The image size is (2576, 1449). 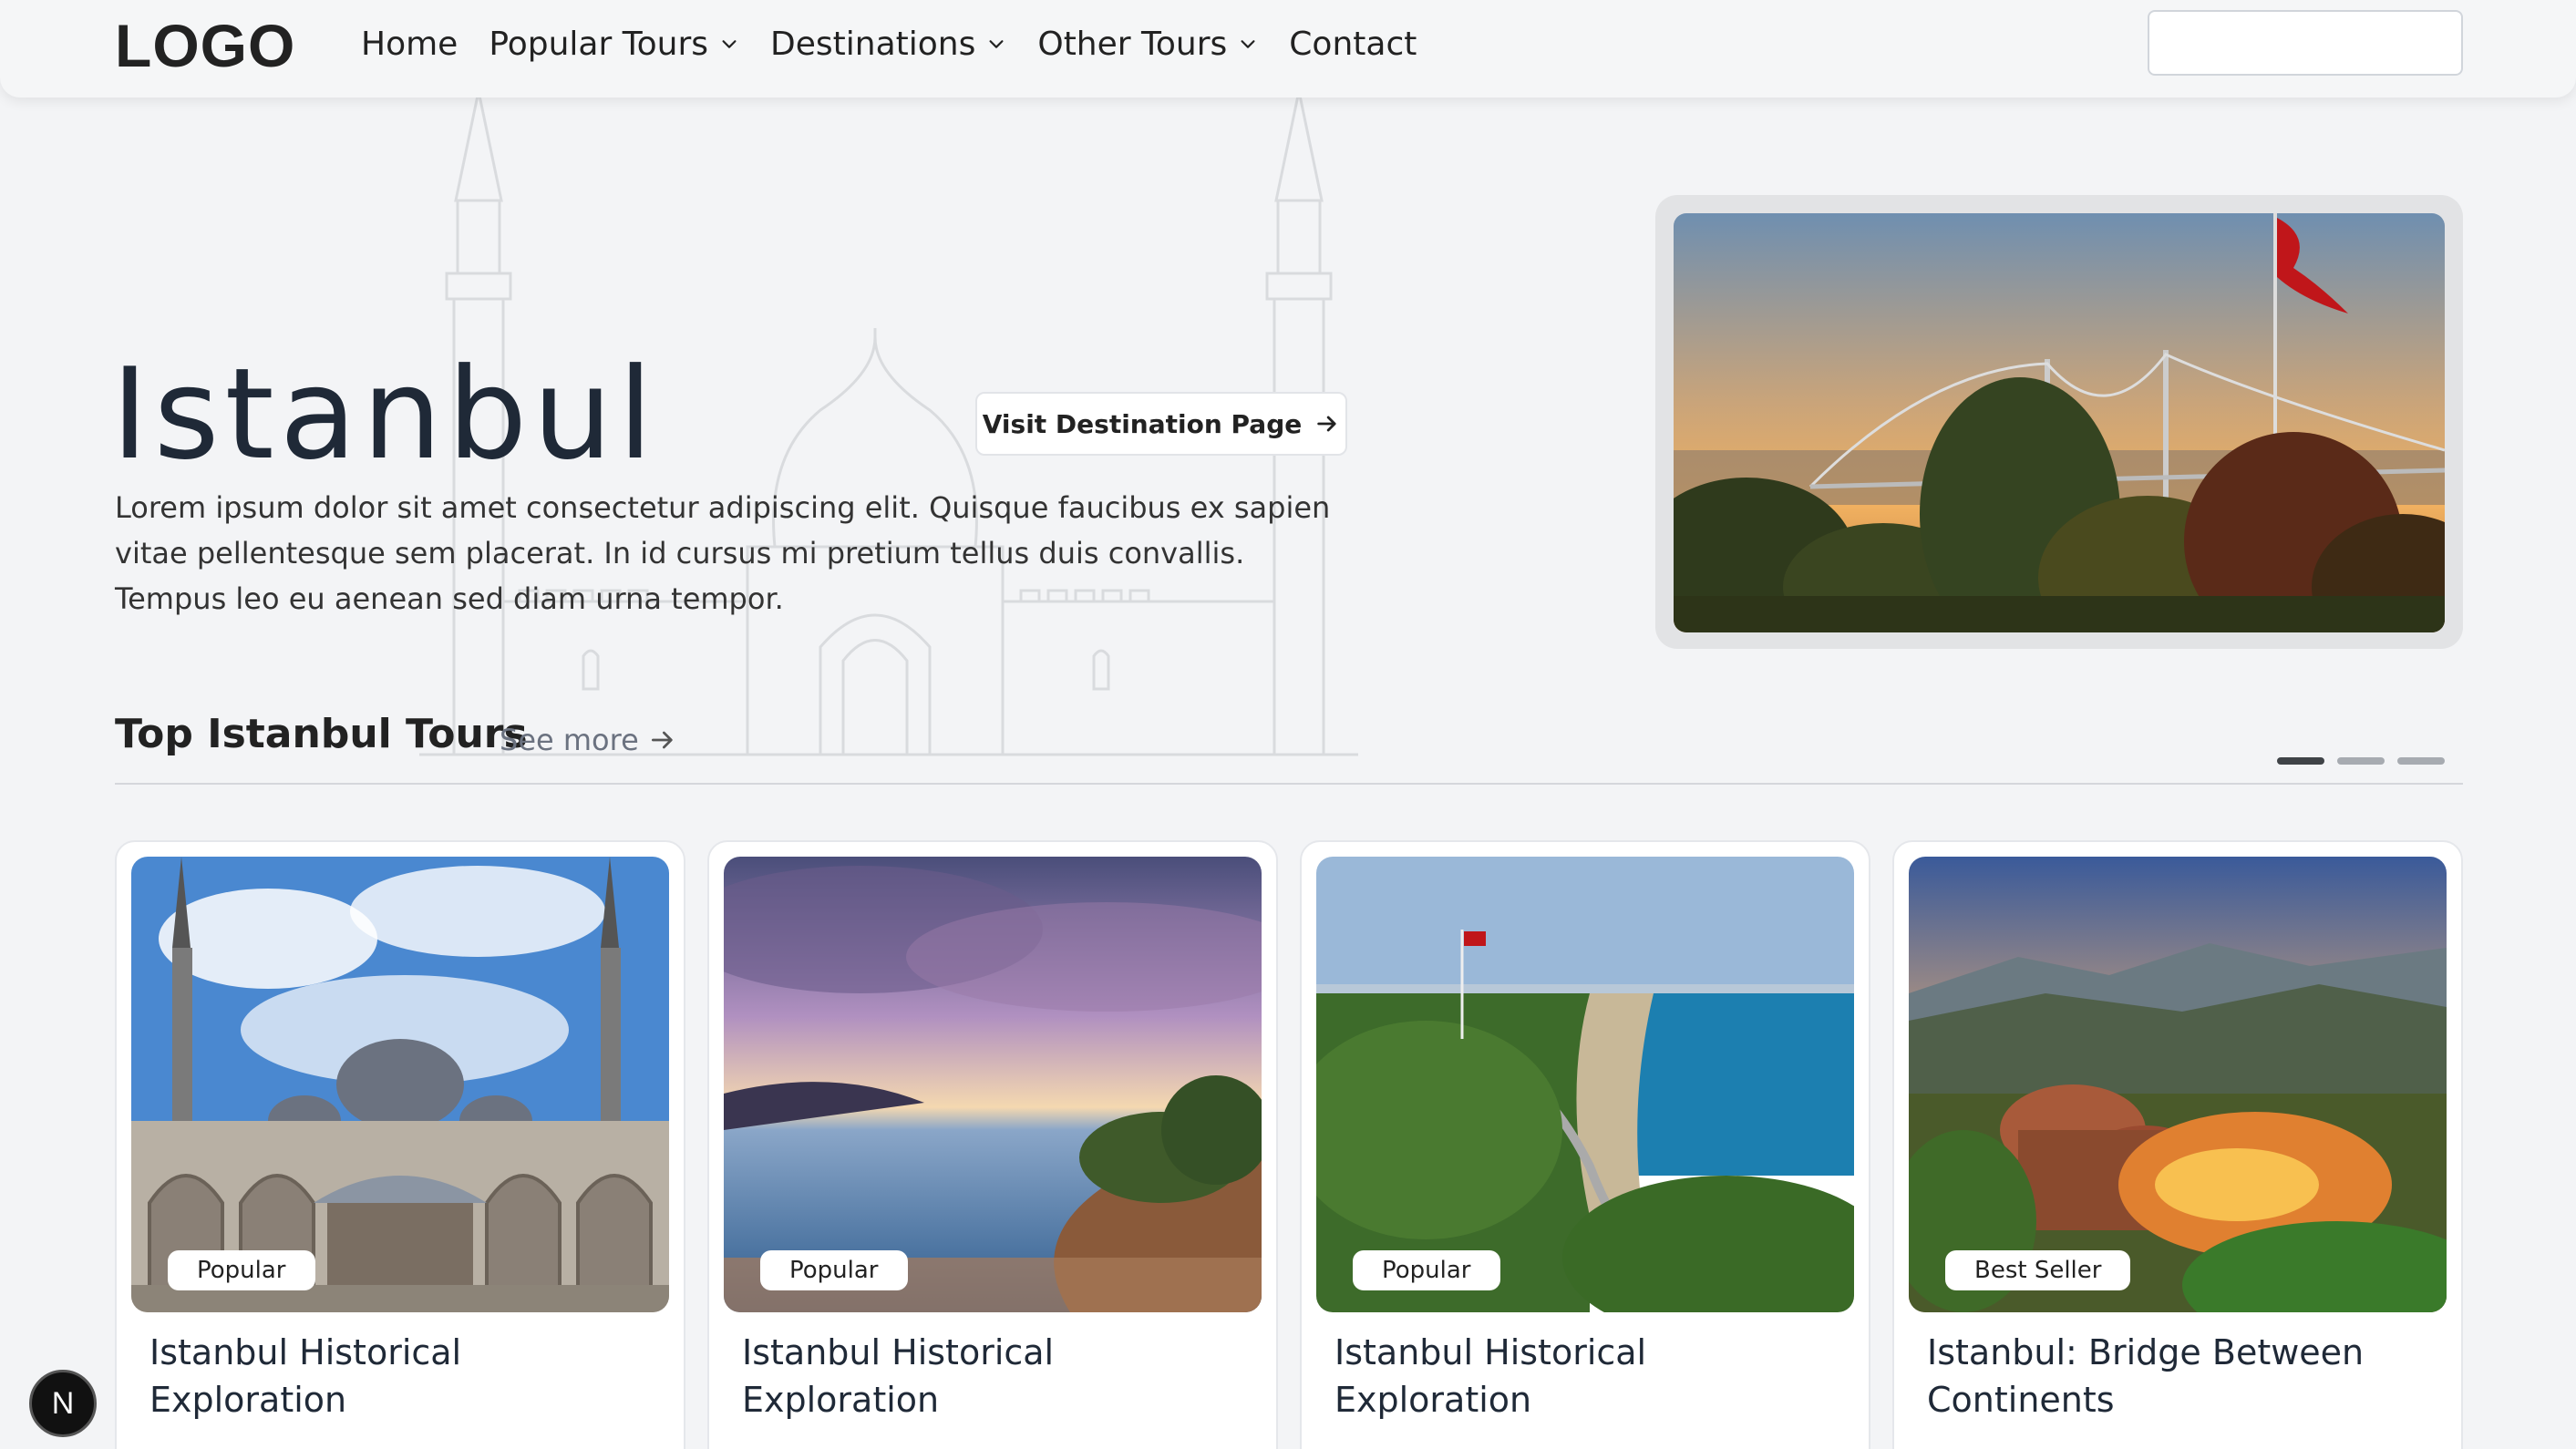 I want to click on see-more-label: See more, so click(x=569, y=740).